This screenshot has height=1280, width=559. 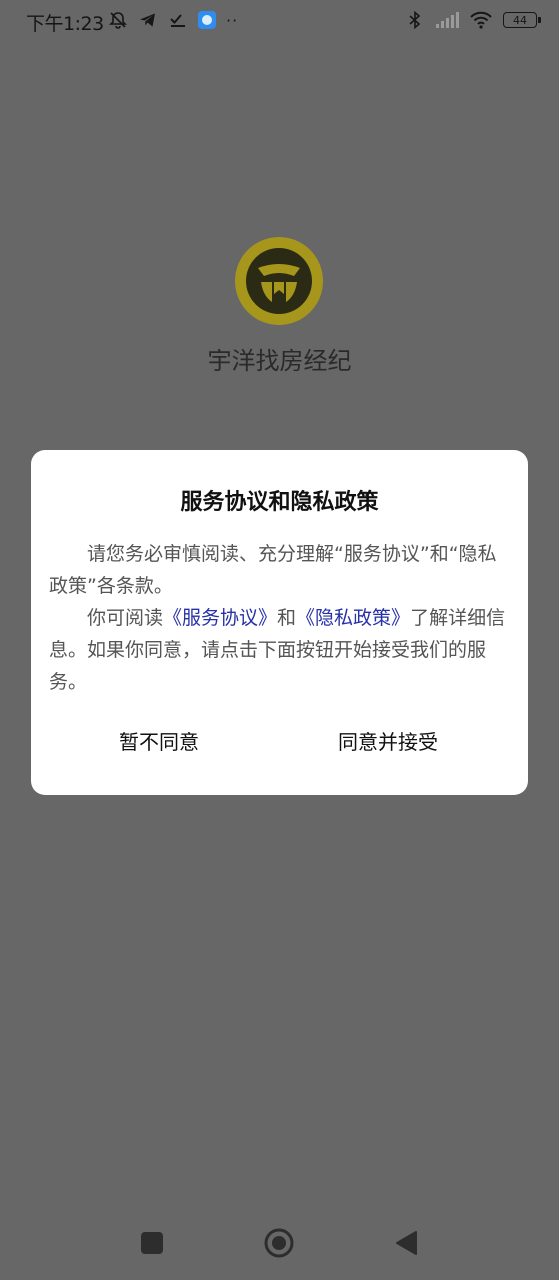 I want to click on wifi-icon, so click(x=481, y=20).